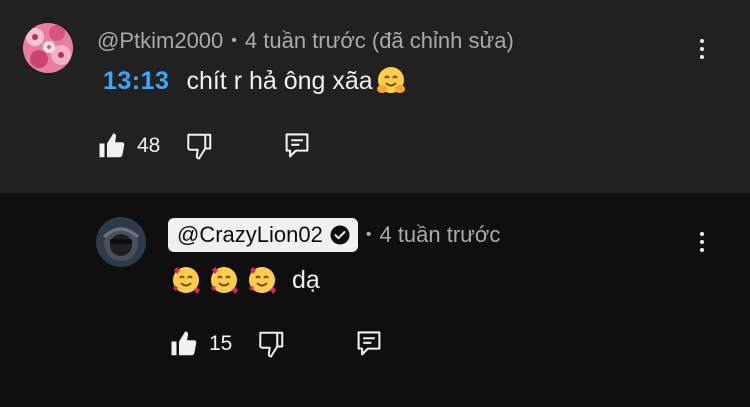 The image size is (750, 407). Describe the element at coordinates (136, 81) in the screenshot. I see `timestamp-link: 13:13` at that location.